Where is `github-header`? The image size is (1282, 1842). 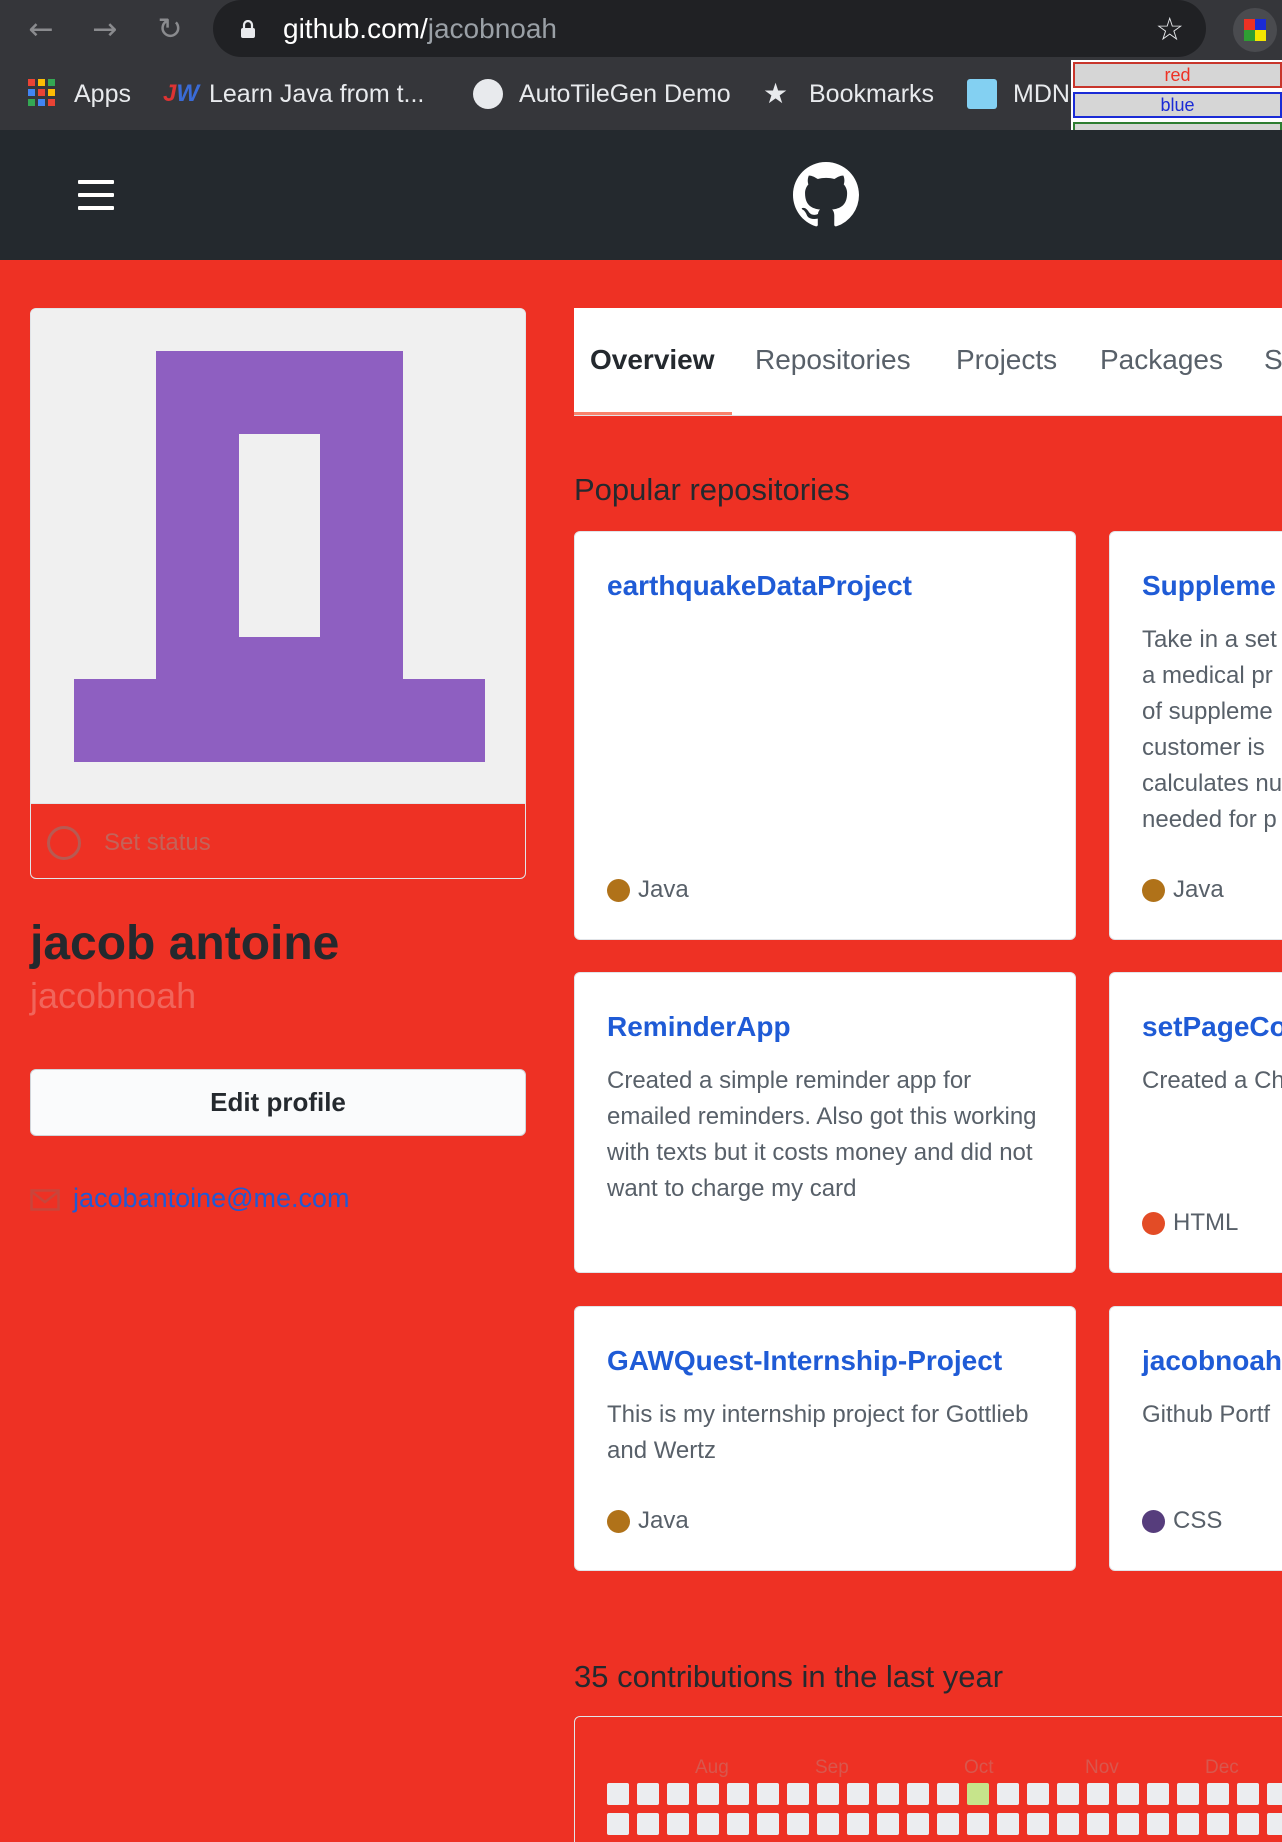 github-header is located at coordinates (641, 195).